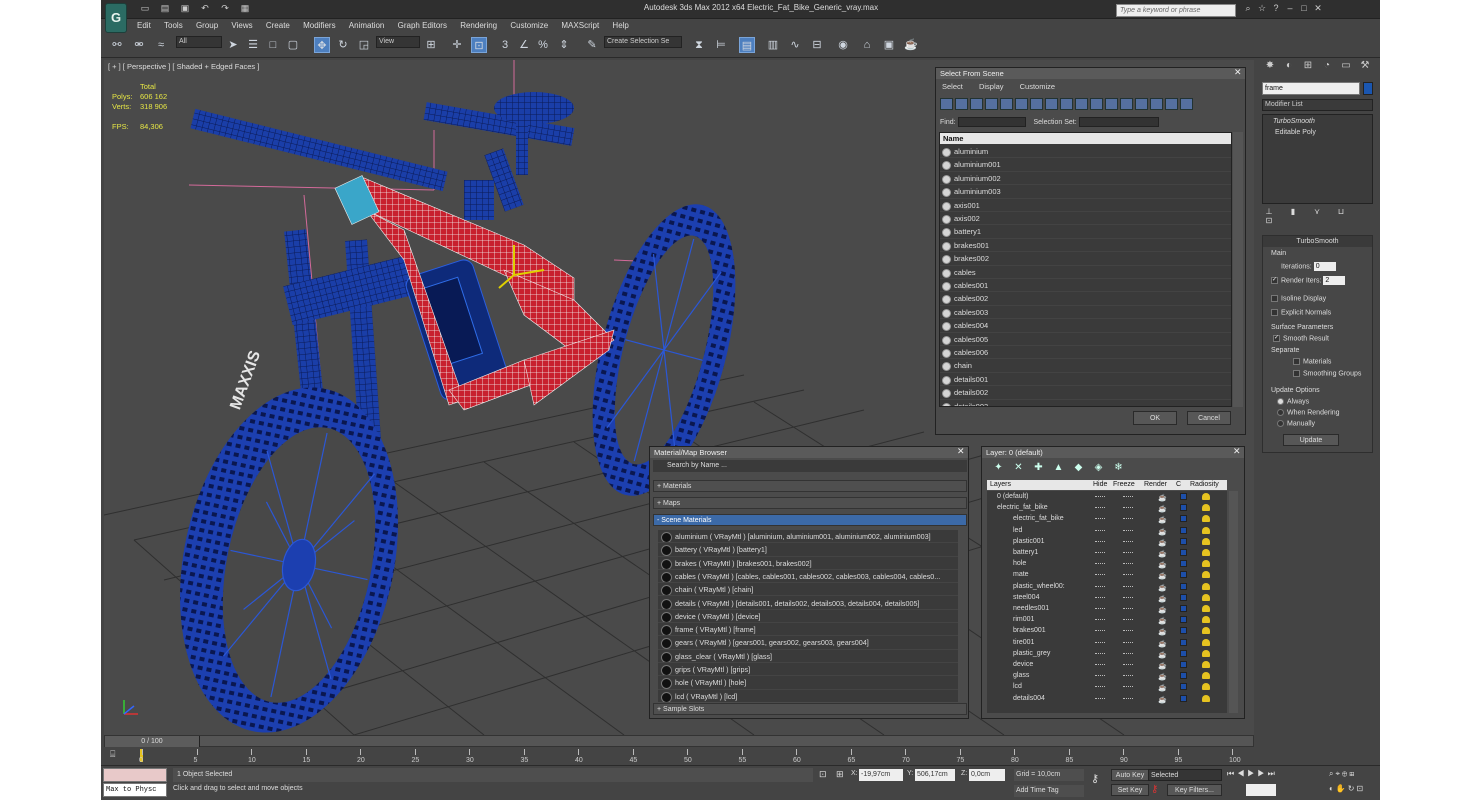 This screenshot has height=800, width=1480. I want to click on select-in-layer-icon: ▲, so click(1058, 467).